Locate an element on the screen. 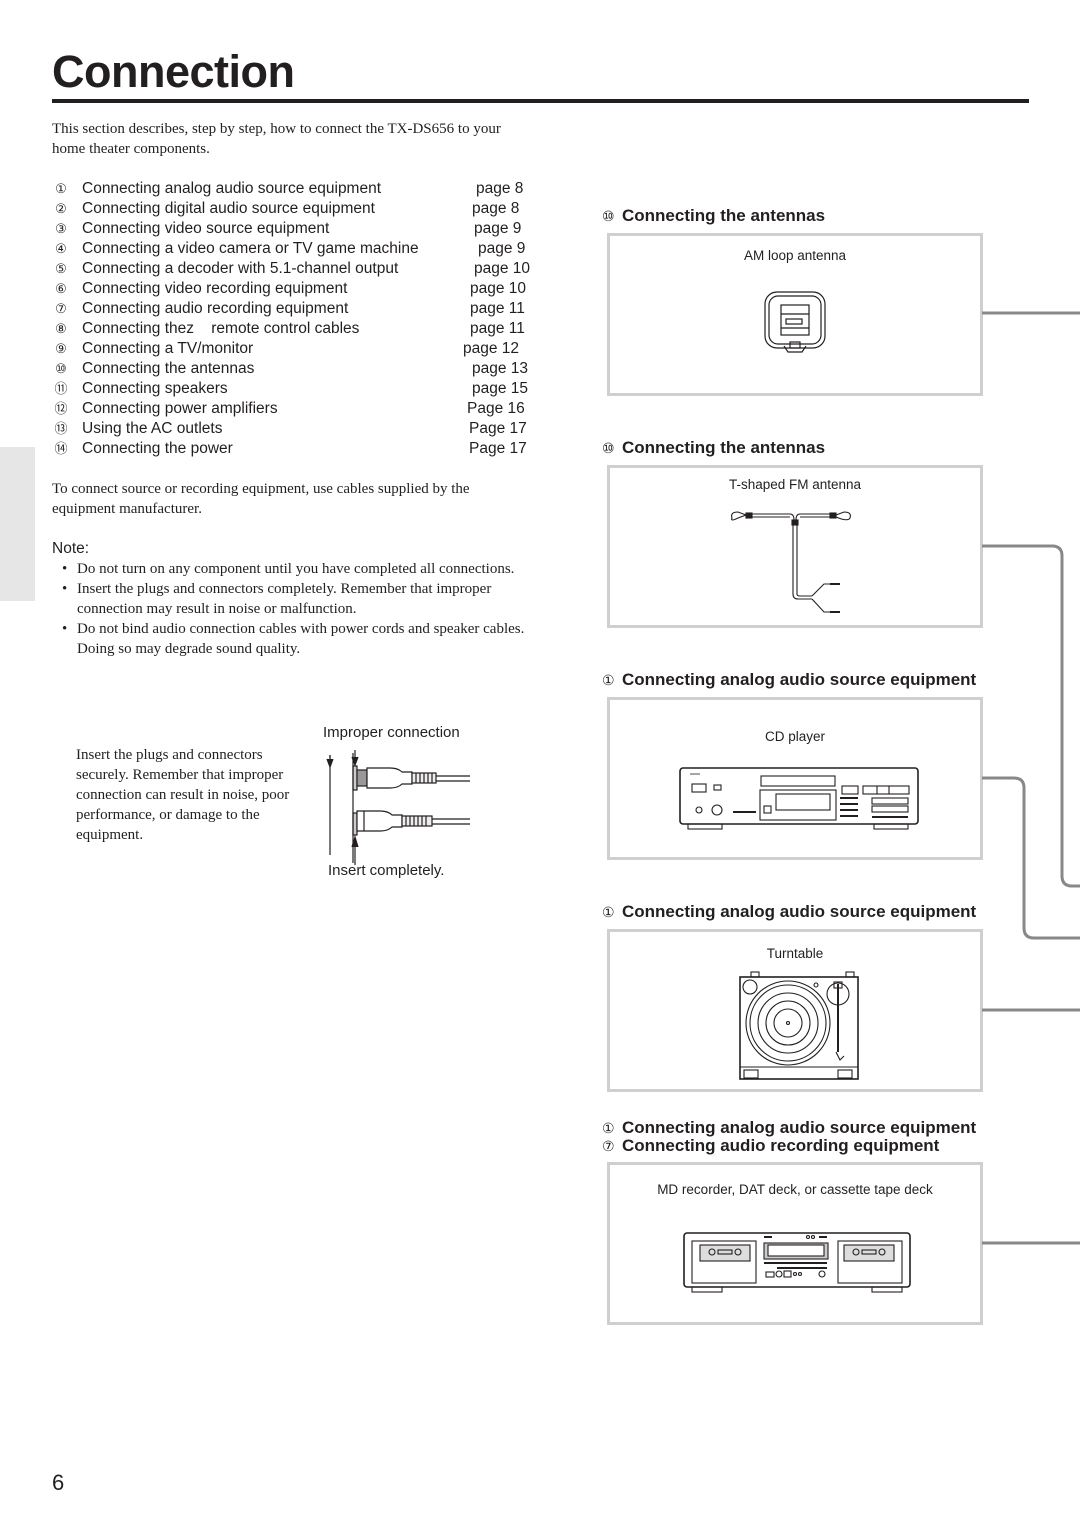 The image size is (1080, 1528). connector-lines is located at coordinates (1031, 778).